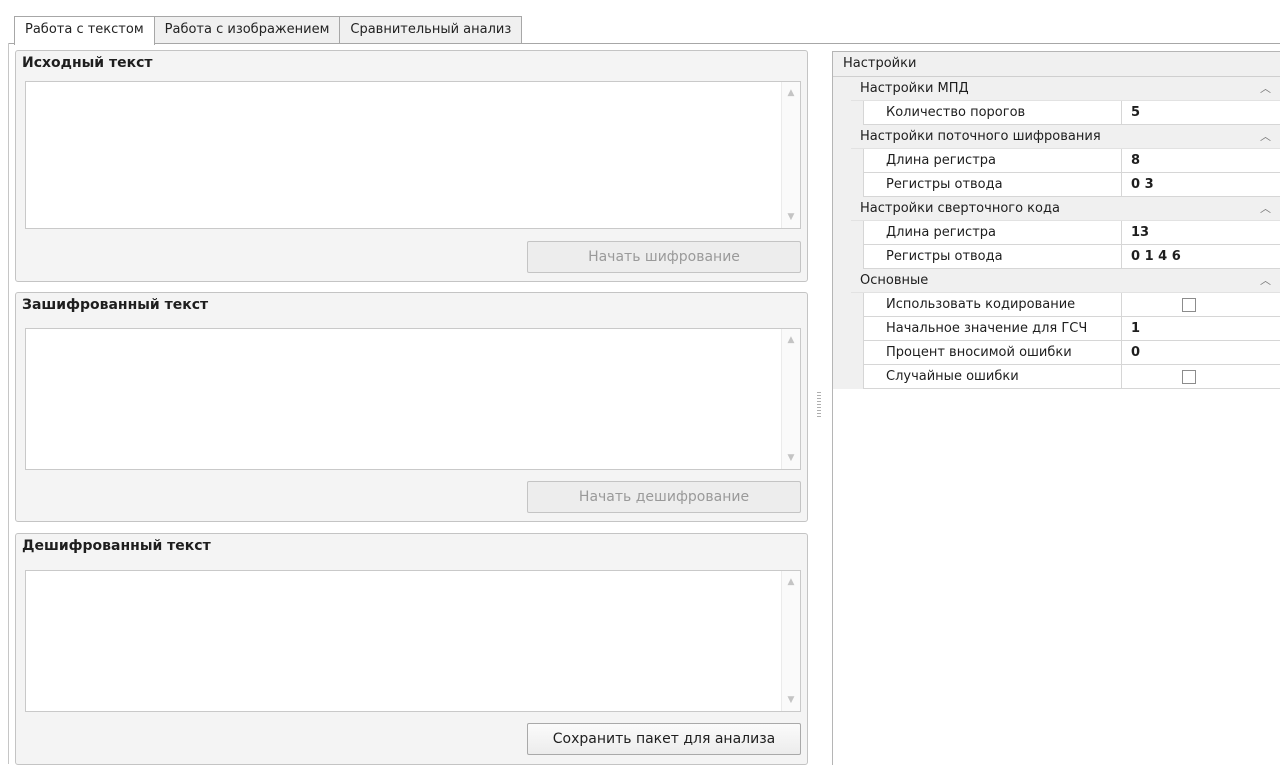 This screenshot has height=765, width=1280. What do you see at coordinates (894, 280) in the screenshot?
I see `category-name: Основные` at bounding box center [894, 280].